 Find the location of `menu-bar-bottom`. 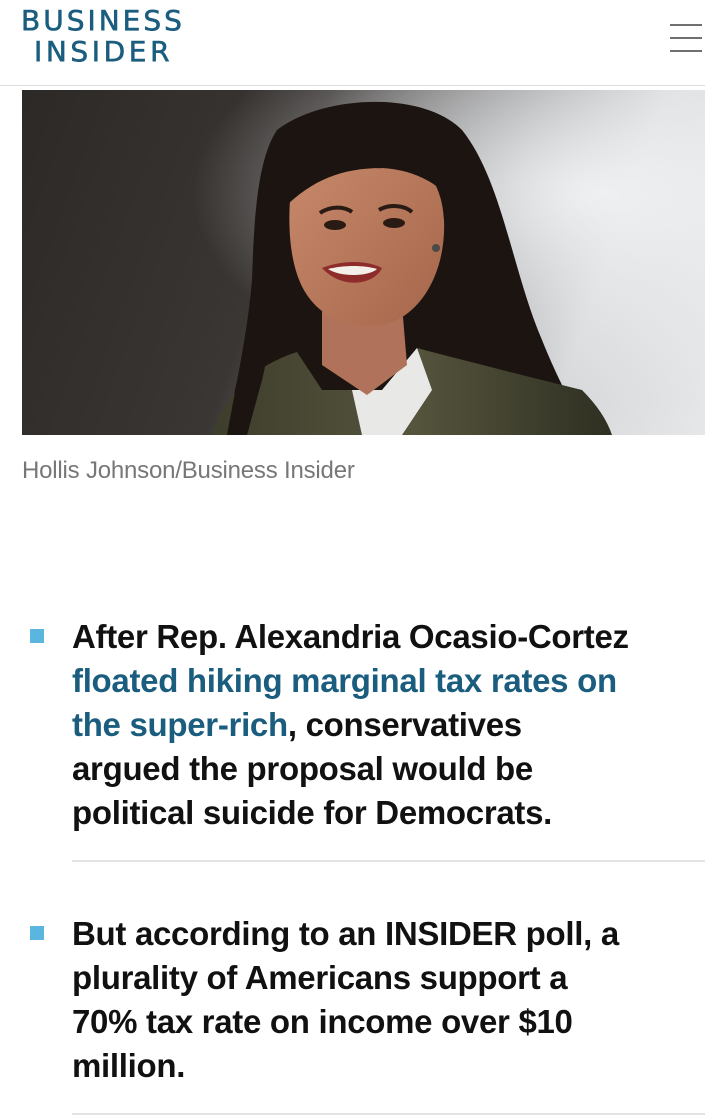

menu-bar-bottom is located at coordinates (686, 51).